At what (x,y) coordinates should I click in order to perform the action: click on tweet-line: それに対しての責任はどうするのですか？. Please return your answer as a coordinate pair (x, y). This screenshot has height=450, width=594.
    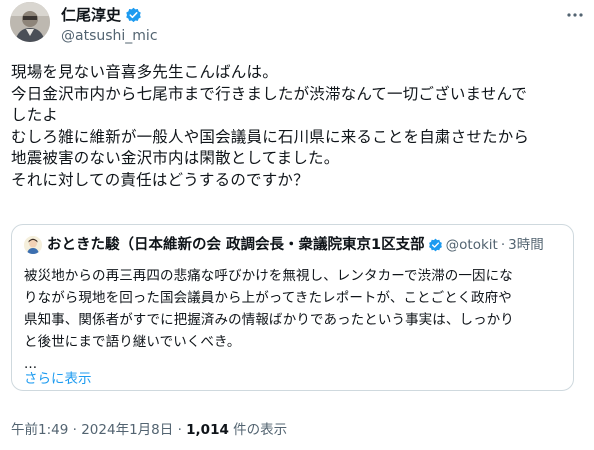
    Looking at the image, I should click on (160, 179).